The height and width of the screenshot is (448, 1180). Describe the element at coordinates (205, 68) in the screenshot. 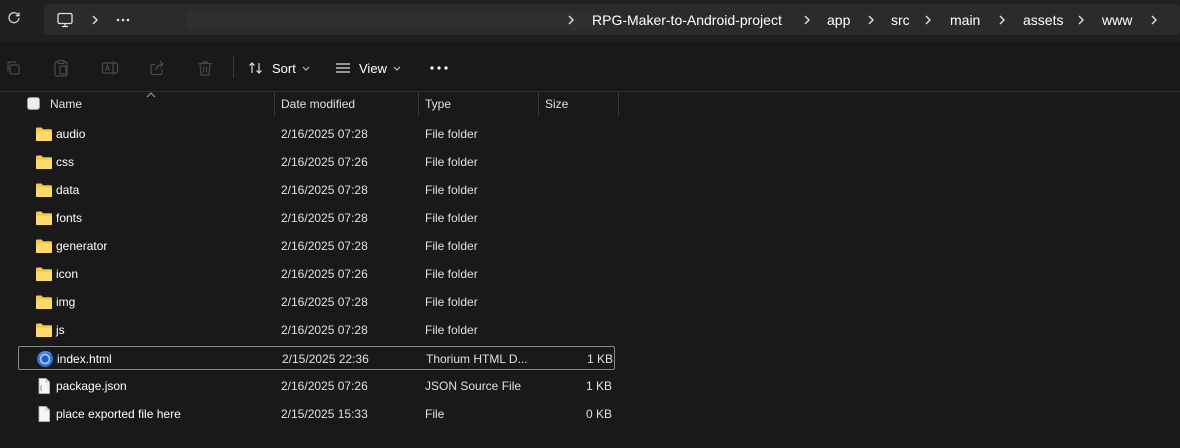

I see `delete-icon` at that location.